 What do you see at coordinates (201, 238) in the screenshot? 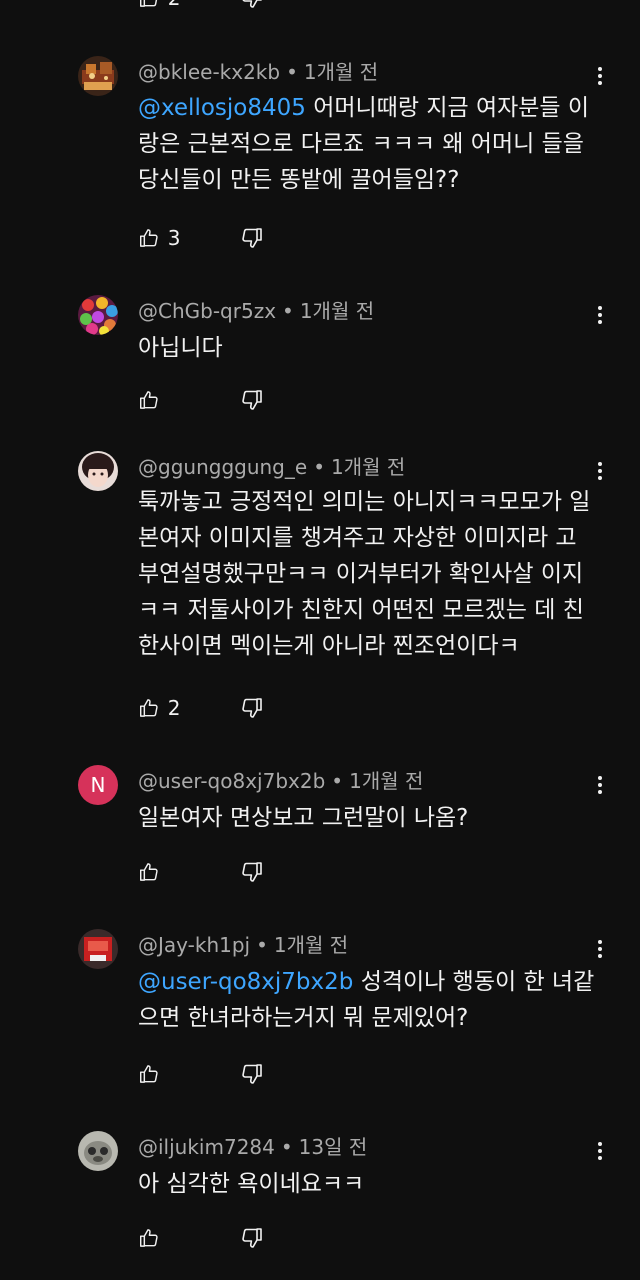
I see `comment-actions: 3` at bounding box center [201, 238].